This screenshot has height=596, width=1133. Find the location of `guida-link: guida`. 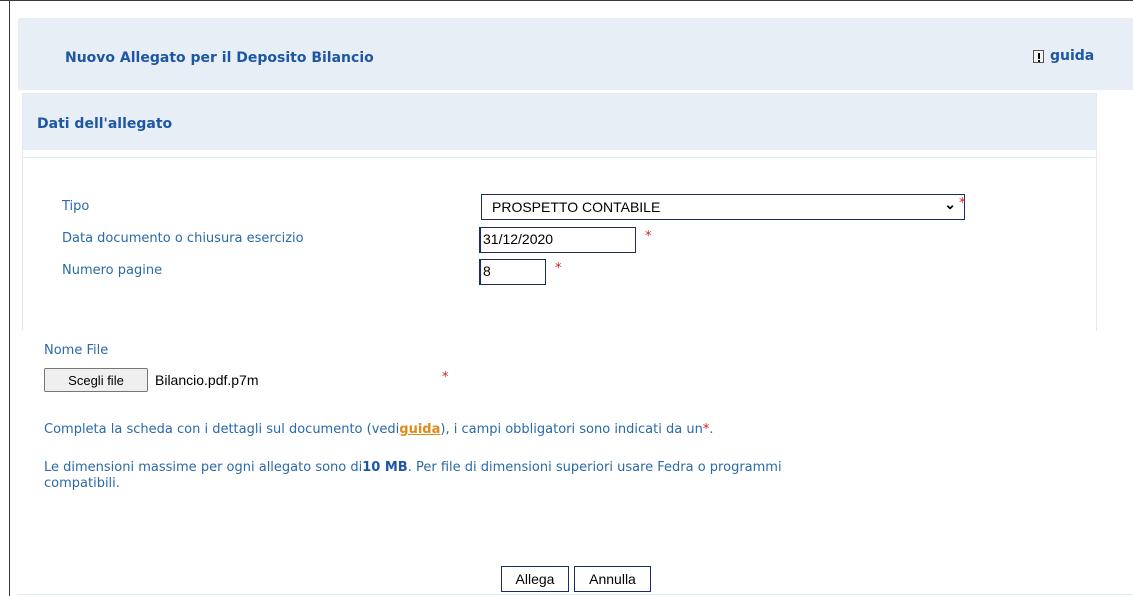

guida-link: guida is located at coordinates (1063, 56).